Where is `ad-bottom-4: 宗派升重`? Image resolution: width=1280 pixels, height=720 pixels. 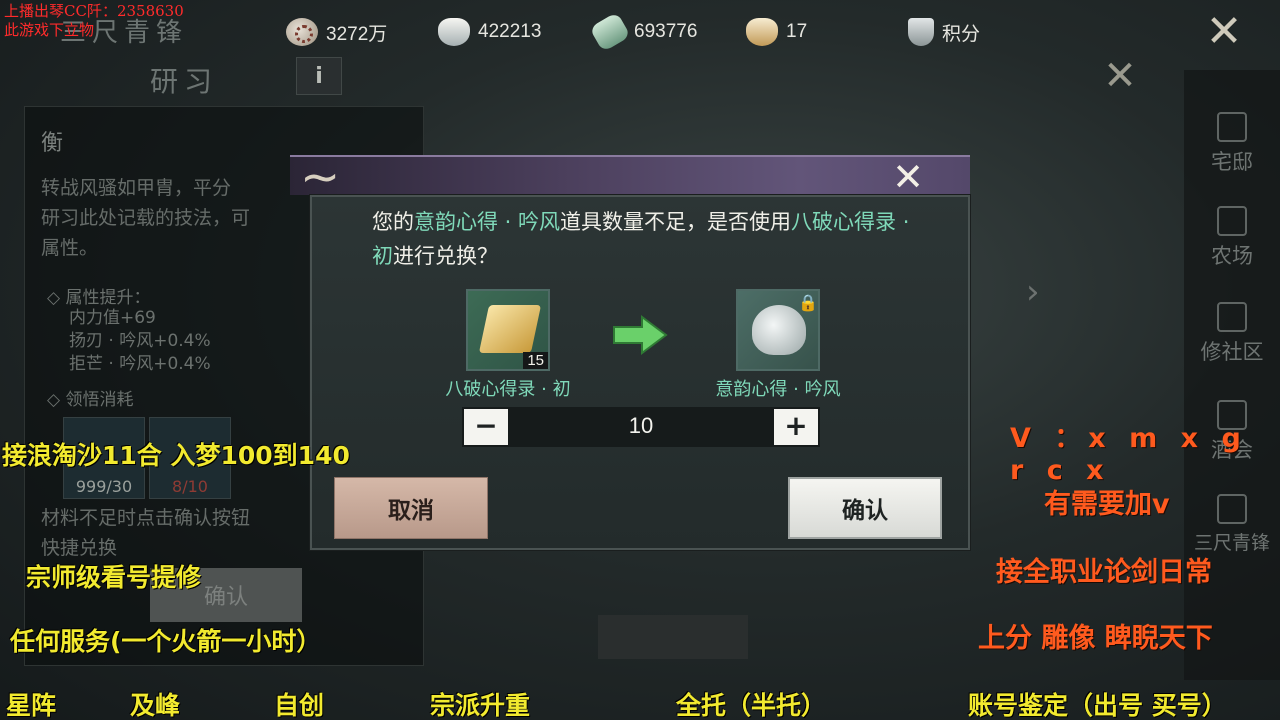
ad-bottom-4: 宗派升重 is located at coordinates (480, 705).